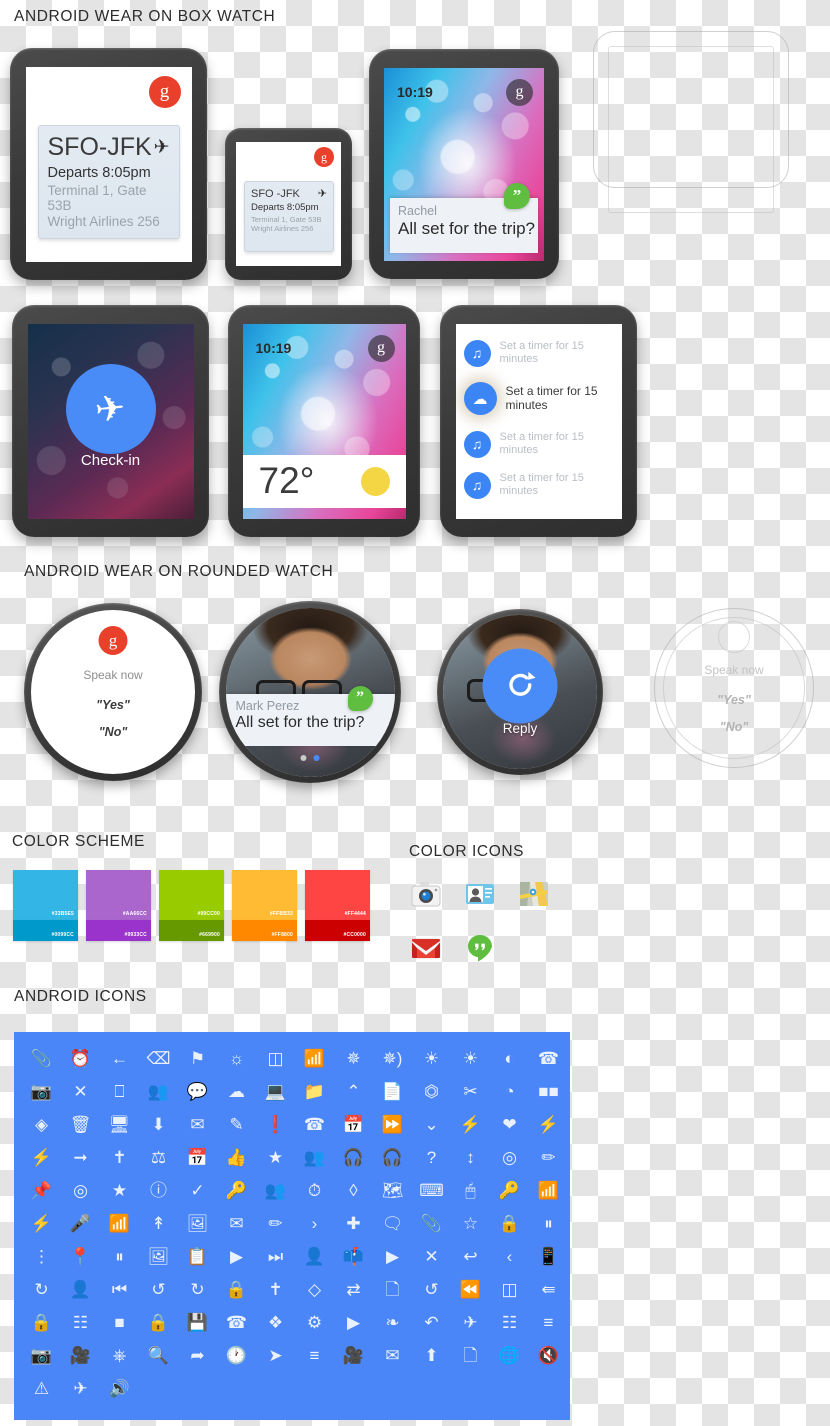 Image resolution: width=830 pixels, height=1426 pixels. I want to click on warning-icon: ⚠, so click(41, 1388).